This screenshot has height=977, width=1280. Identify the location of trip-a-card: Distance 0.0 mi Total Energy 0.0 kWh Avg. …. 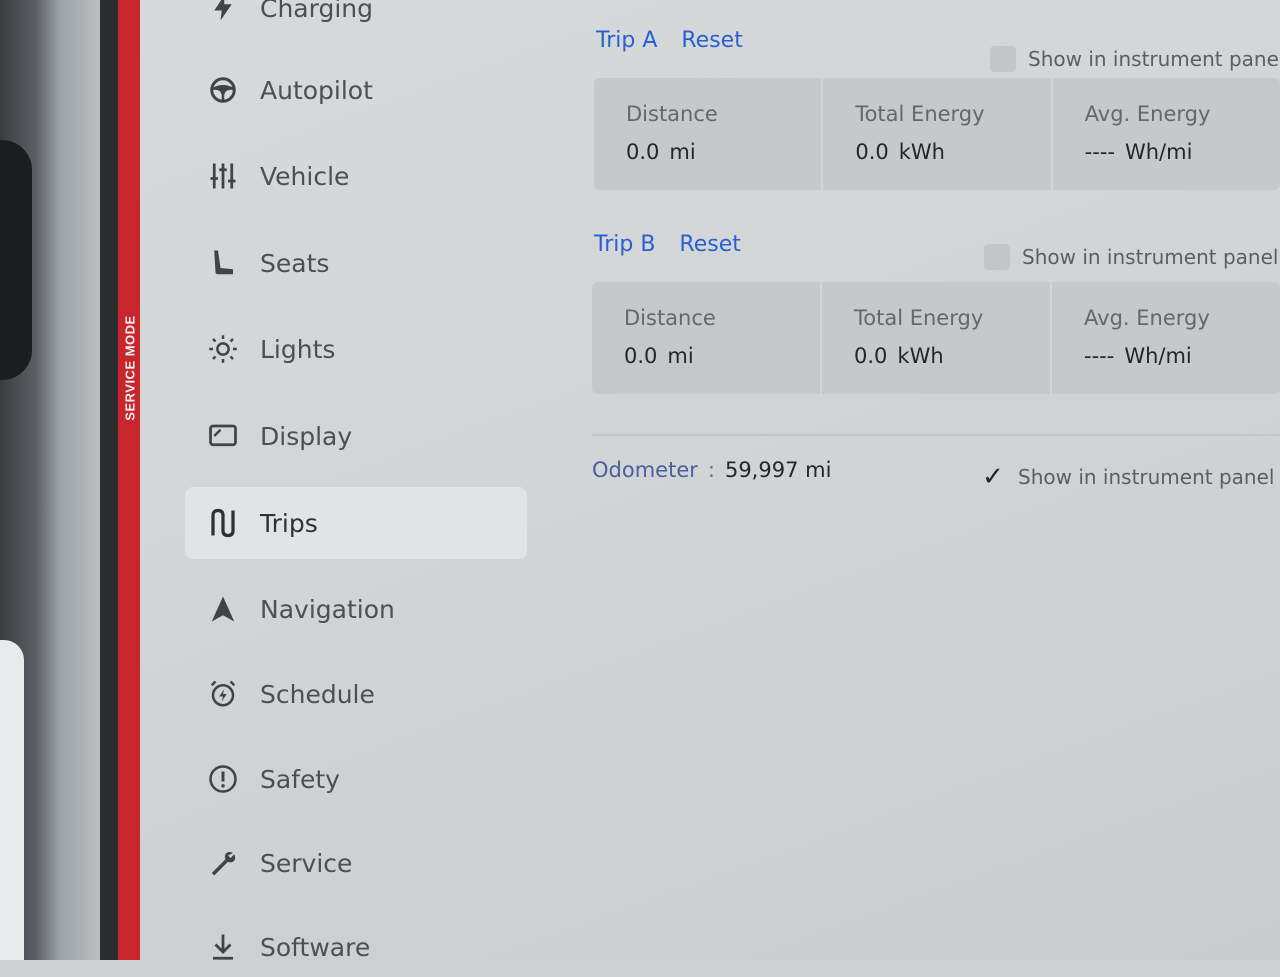
(937, 134).